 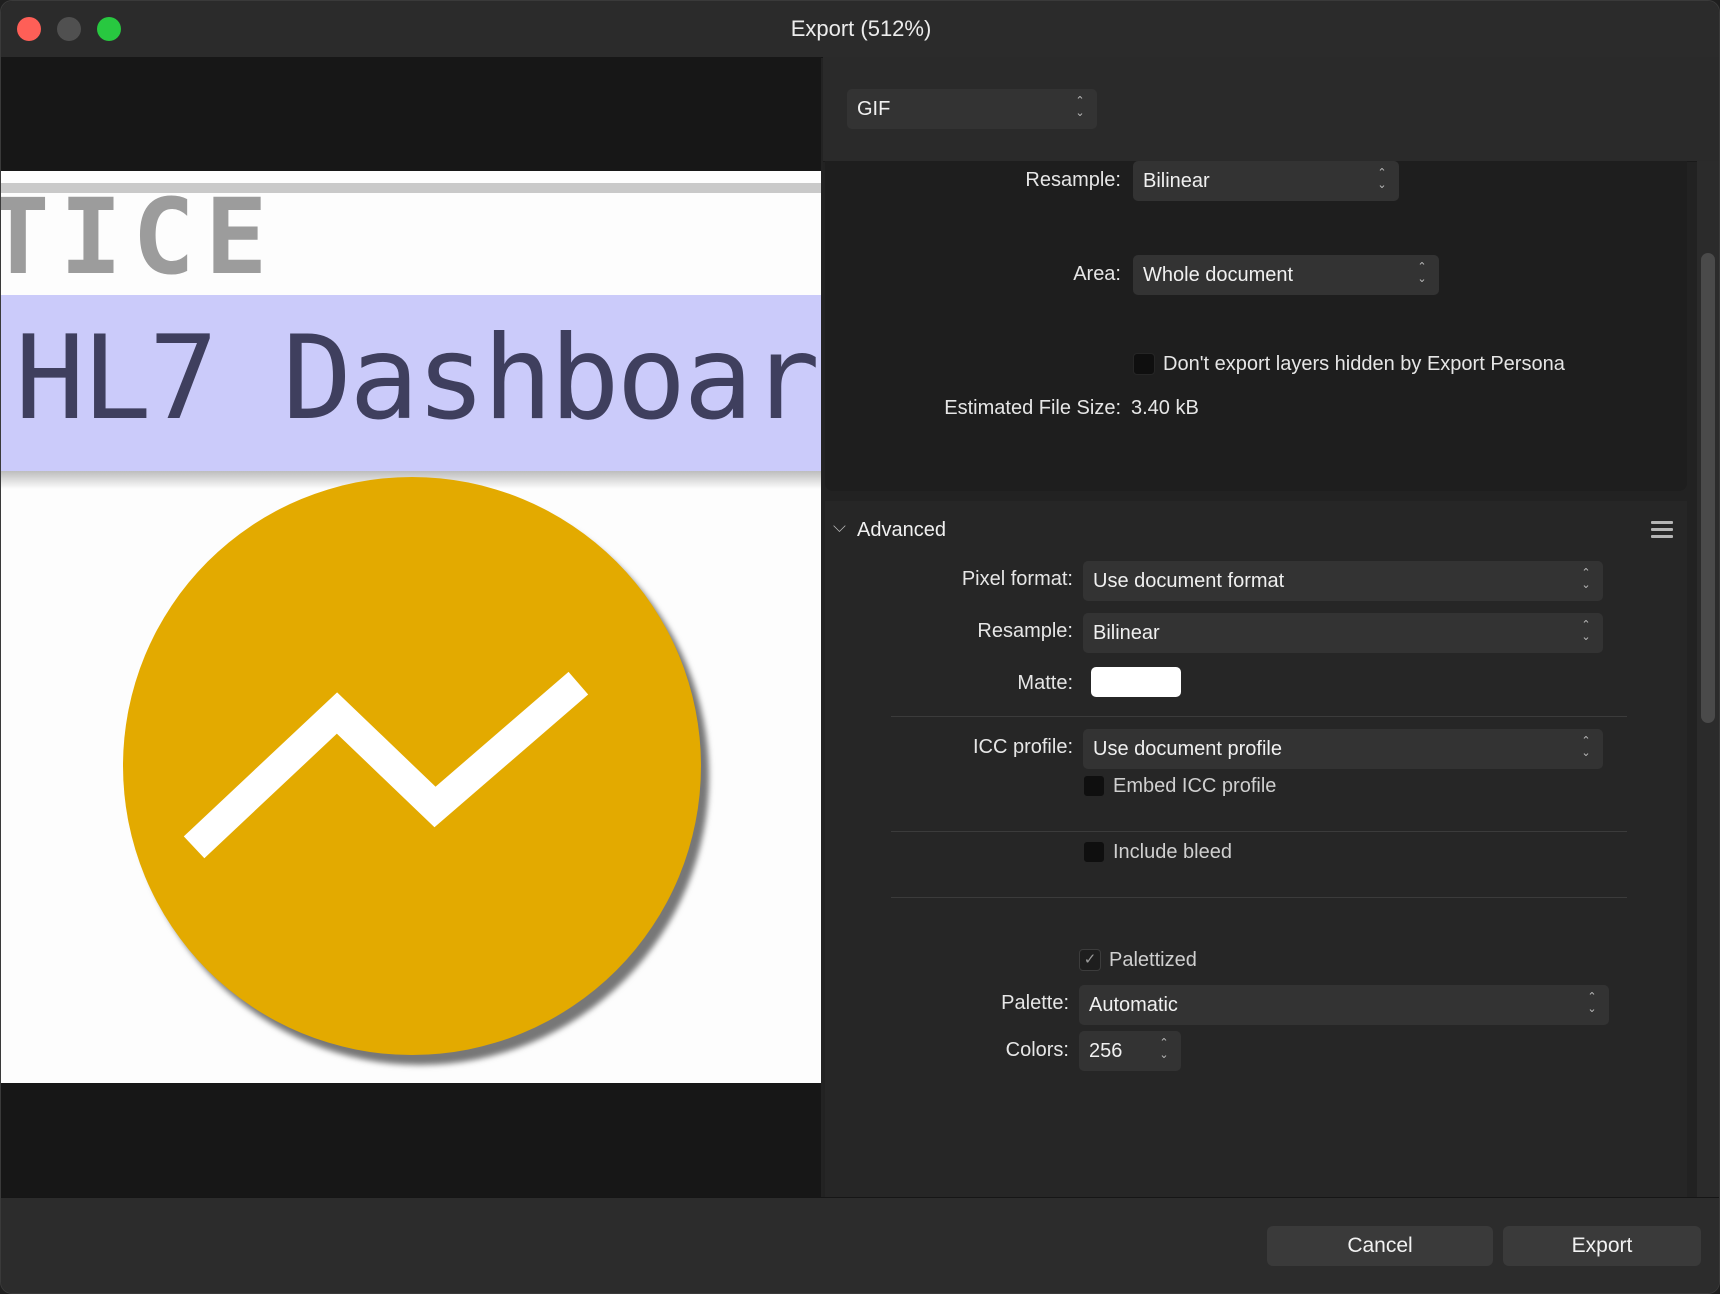 I want to click on matte-label: Matte:, so click(x=1045, y=683).